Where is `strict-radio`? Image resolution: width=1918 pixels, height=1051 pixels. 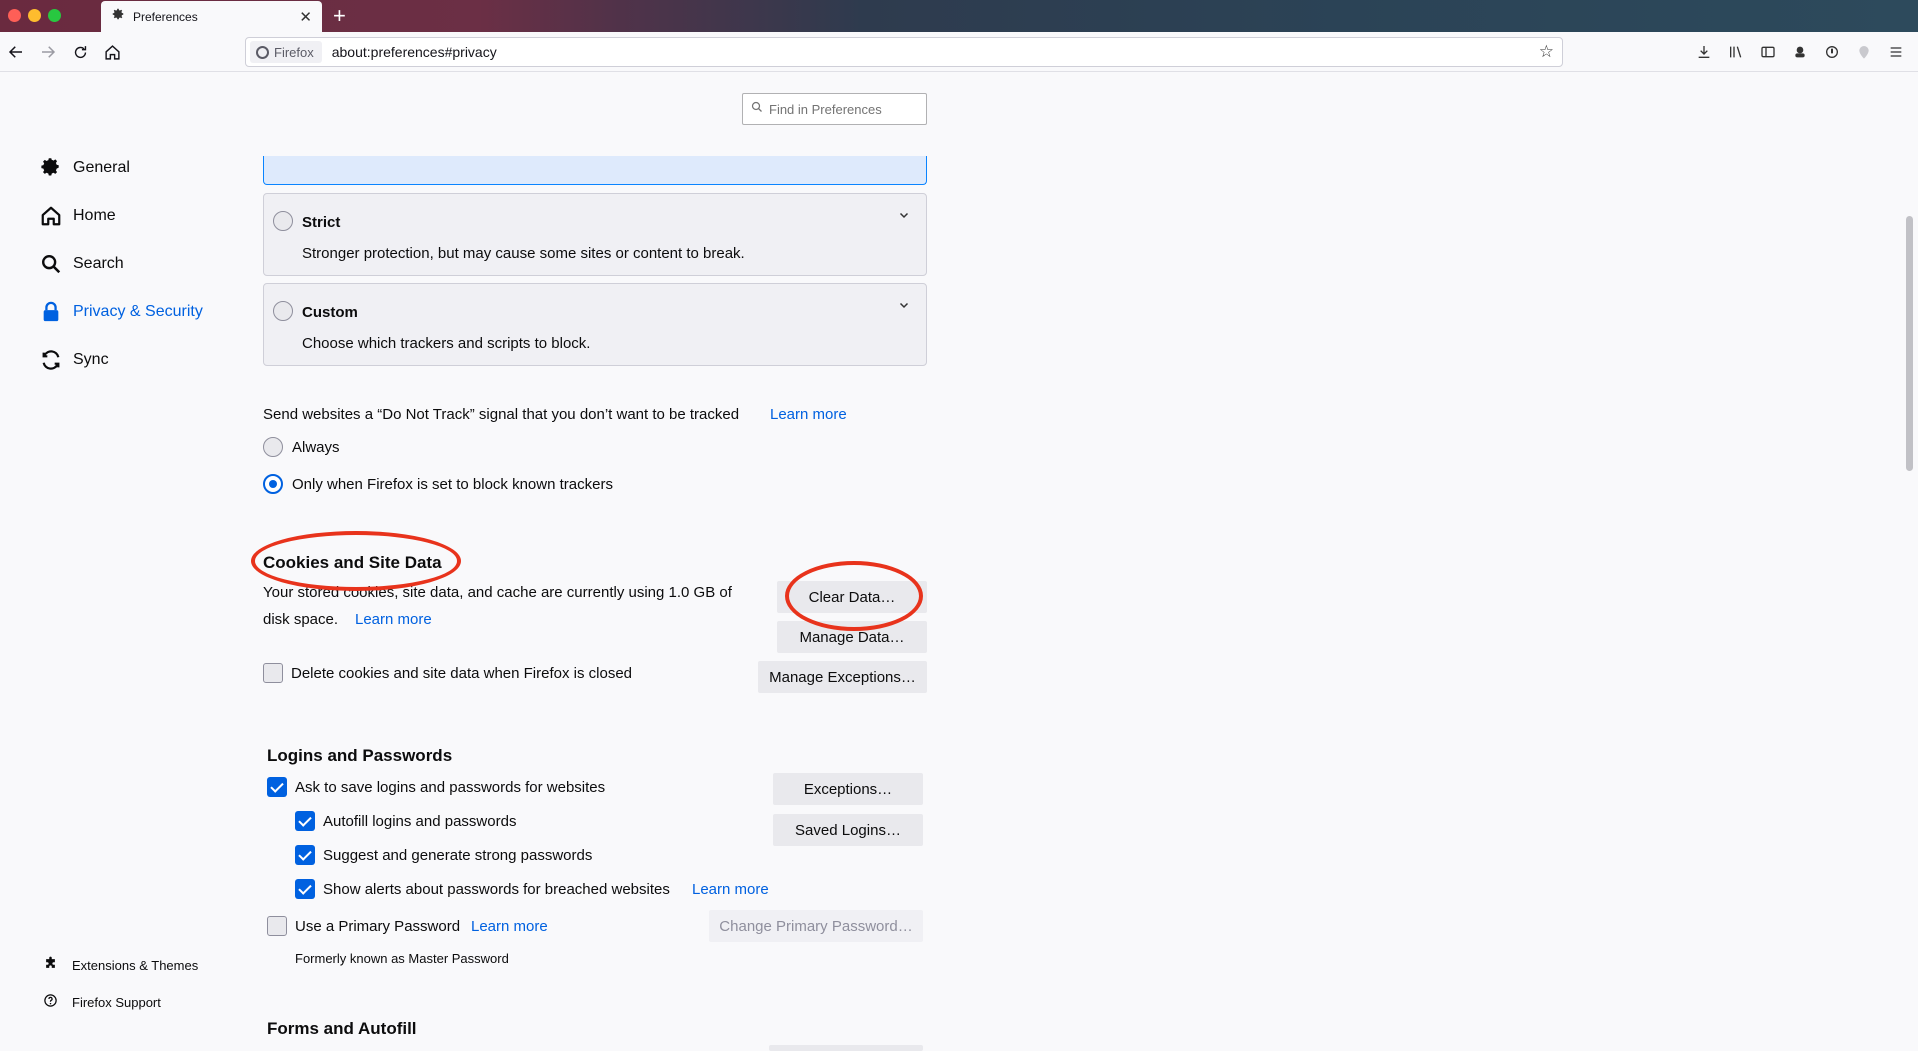 strict-radio is located at coordinates (283, 221).